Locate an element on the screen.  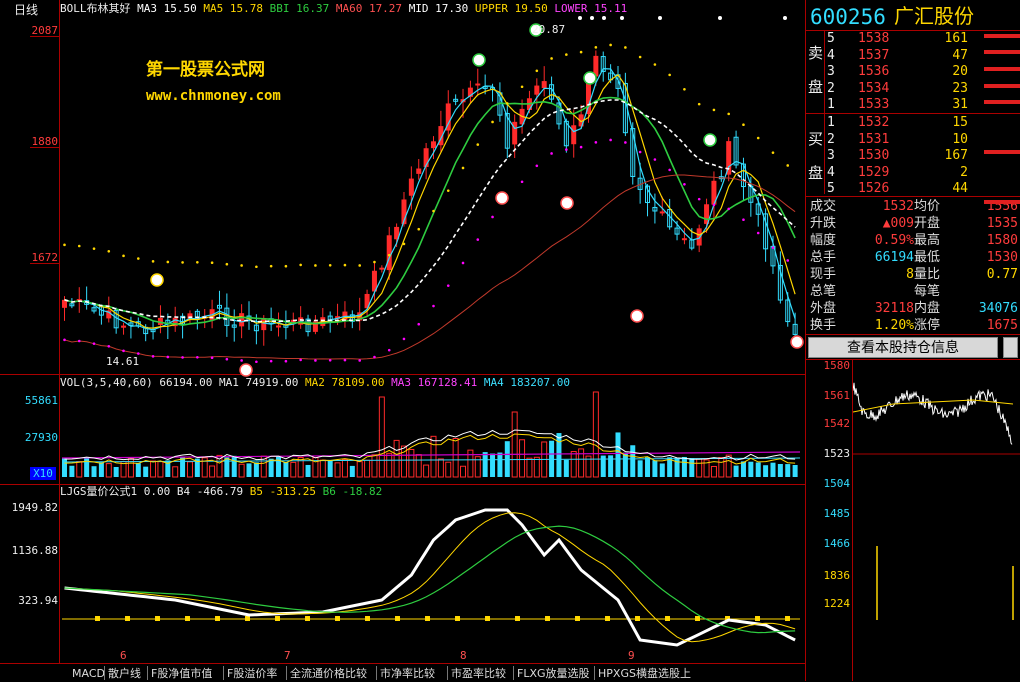
tab-full-circulation: 全流通价格比较 is located at coordinates (328, 673).